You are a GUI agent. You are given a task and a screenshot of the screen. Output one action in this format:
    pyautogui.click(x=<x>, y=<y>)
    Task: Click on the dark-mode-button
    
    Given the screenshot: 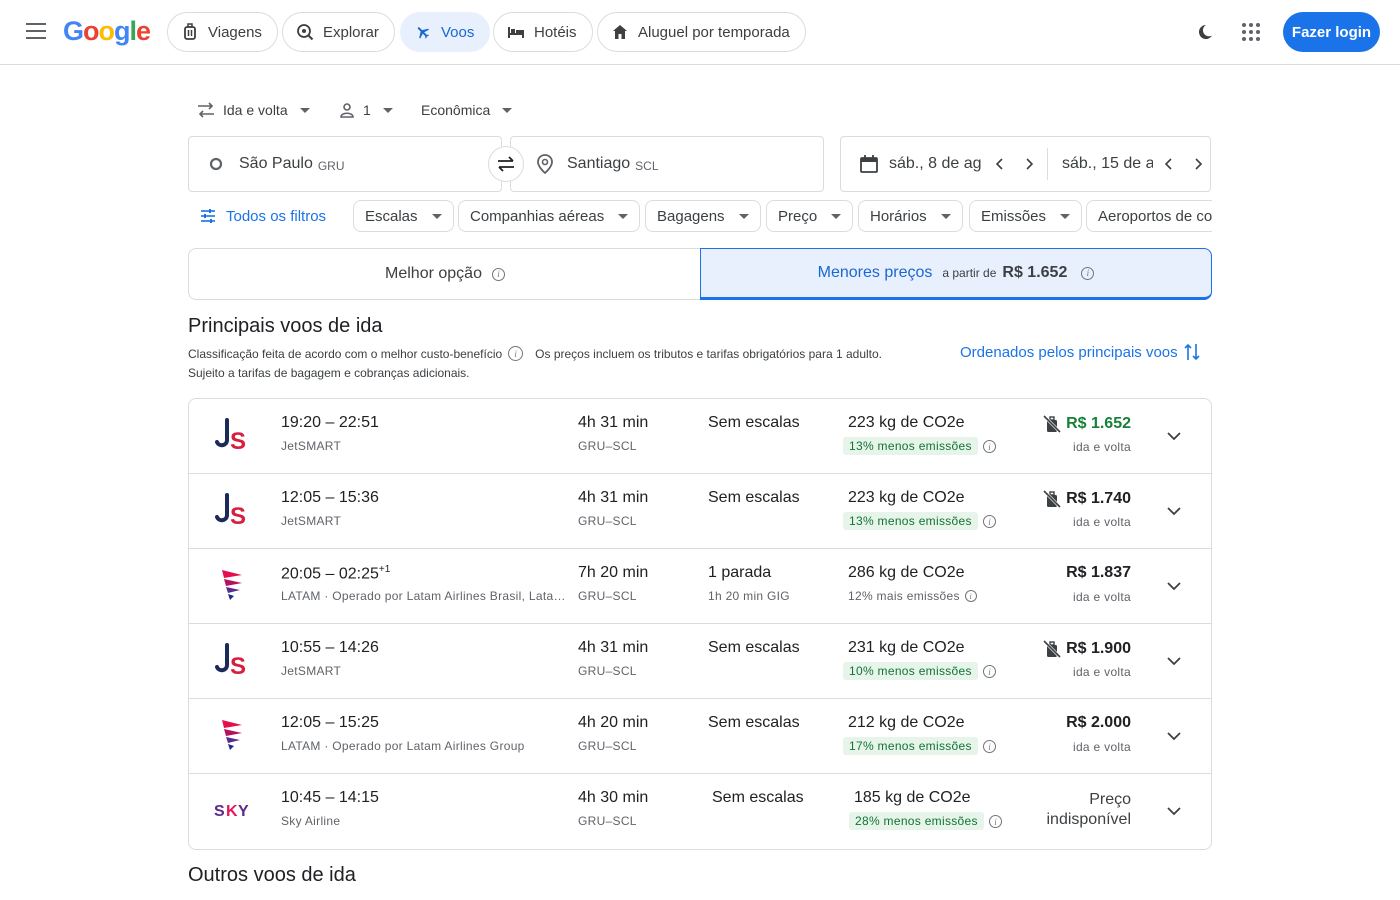 What is the action you would take?
    pyautogui.click(x=1205, y=32)
    